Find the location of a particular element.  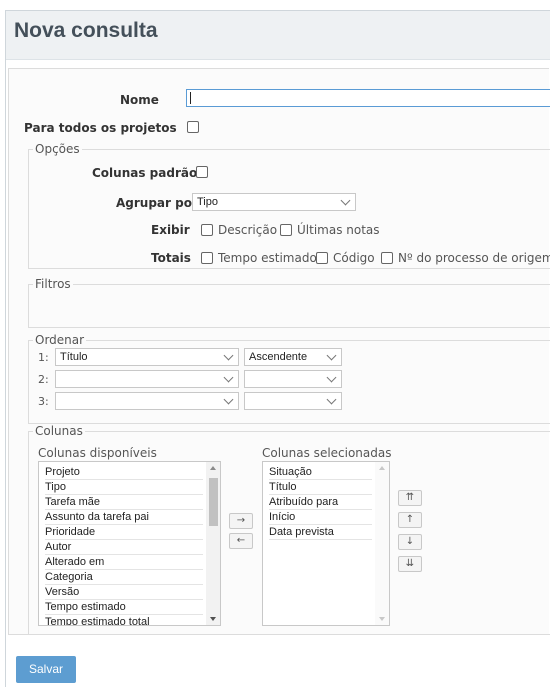

group-by-label: Agrupar por is located at coordinates (157, 203).